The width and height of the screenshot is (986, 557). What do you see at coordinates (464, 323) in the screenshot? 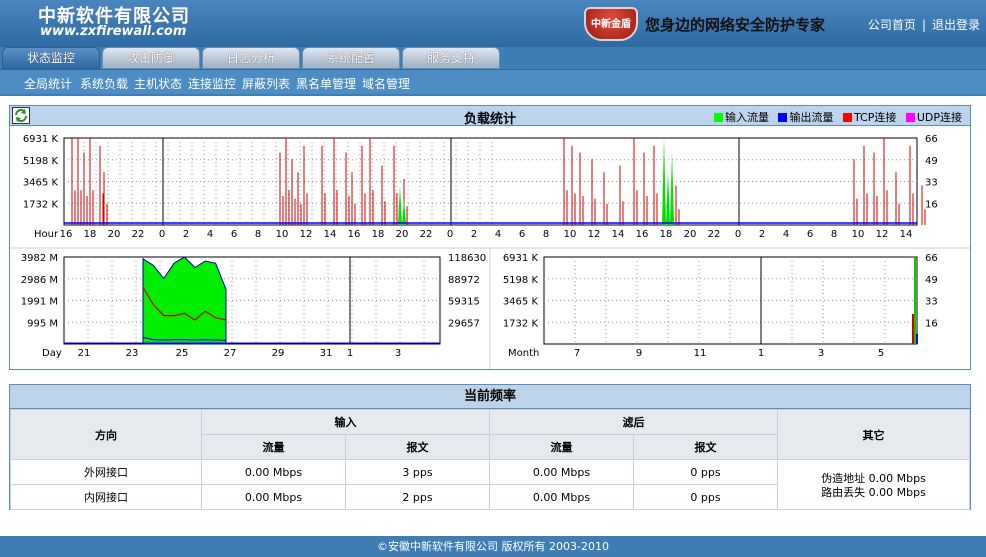
I see `y-tick-right: 29657` at bounding box center [464, 323].